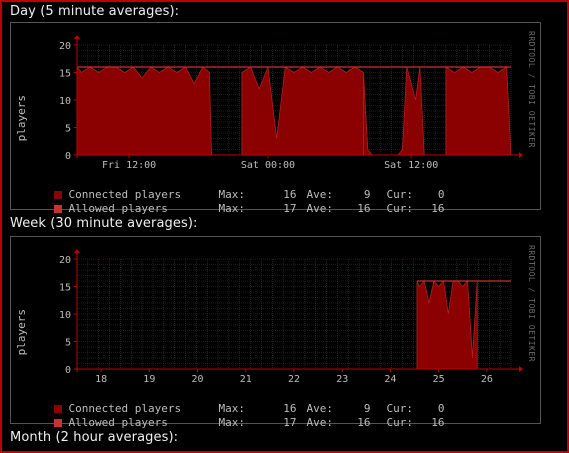 The height and width of the screenshot is (453, 569). I want to click on x-tick-label: 18, so click(101, 379).